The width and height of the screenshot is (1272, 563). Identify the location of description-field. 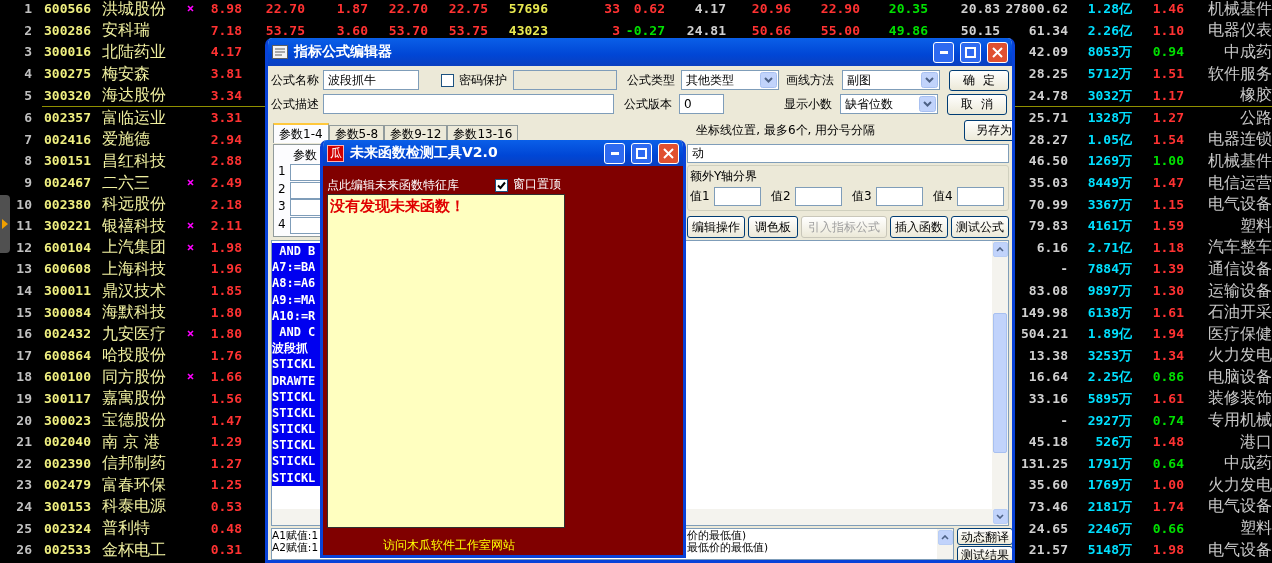
(468, 104).